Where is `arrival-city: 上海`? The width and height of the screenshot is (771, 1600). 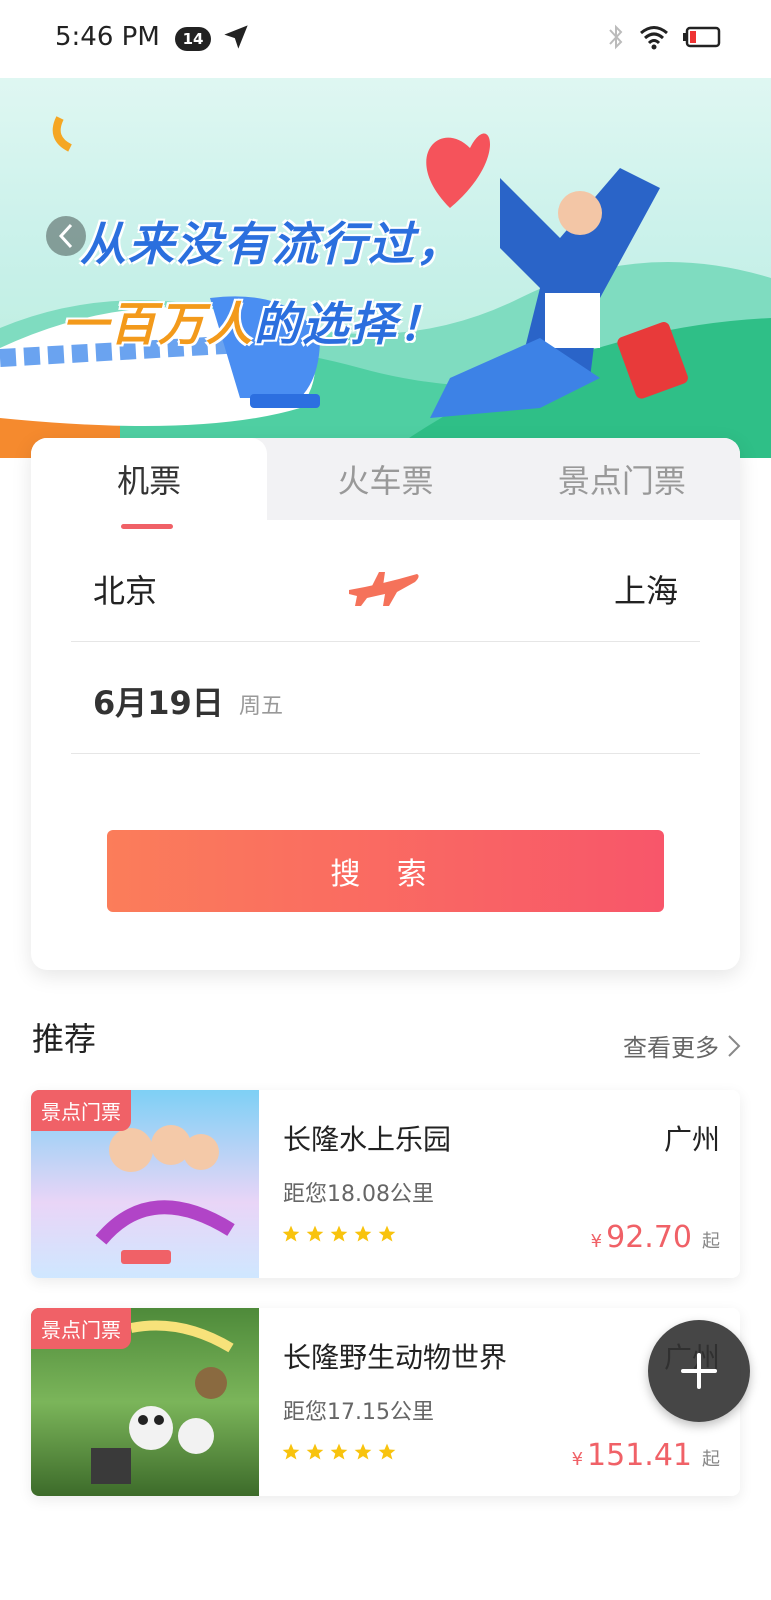 arrival-city: 上海 is located at coordinates (646, 589).